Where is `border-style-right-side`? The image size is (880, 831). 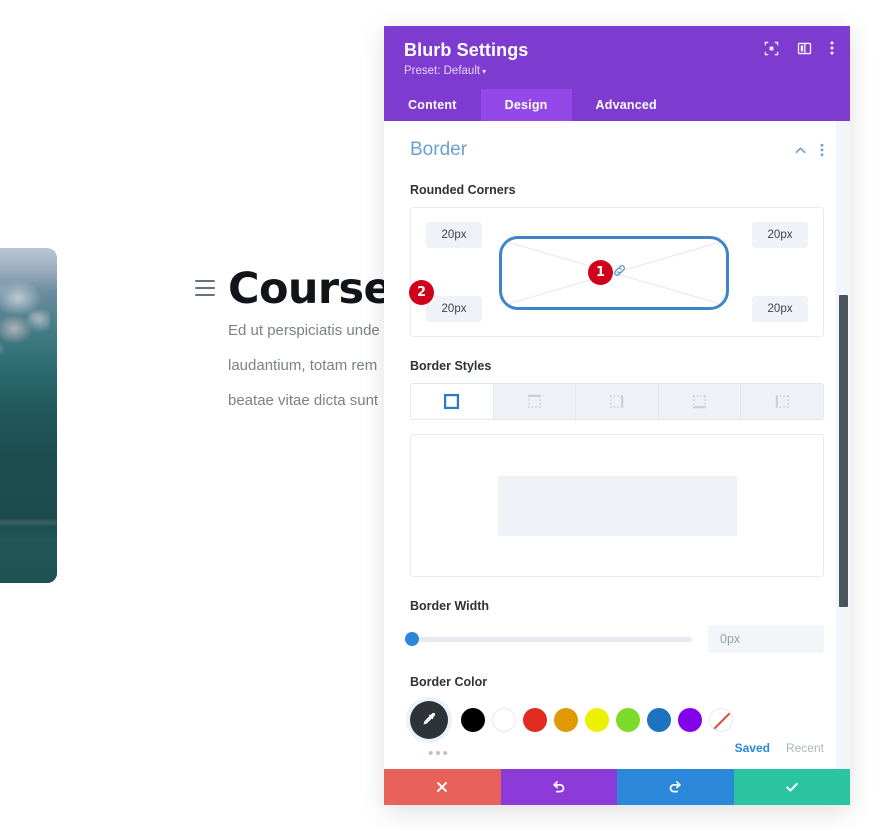 border-style-right-side is located at coordinates (617, 401).